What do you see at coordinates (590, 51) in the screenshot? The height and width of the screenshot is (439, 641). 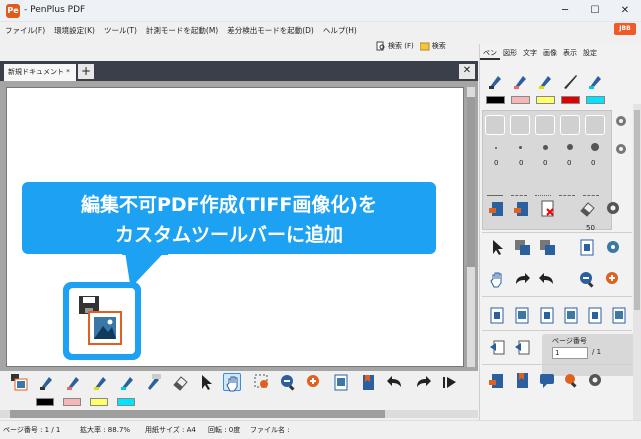 I see `tab-settings: 設定` at bounding box center [590, 51].